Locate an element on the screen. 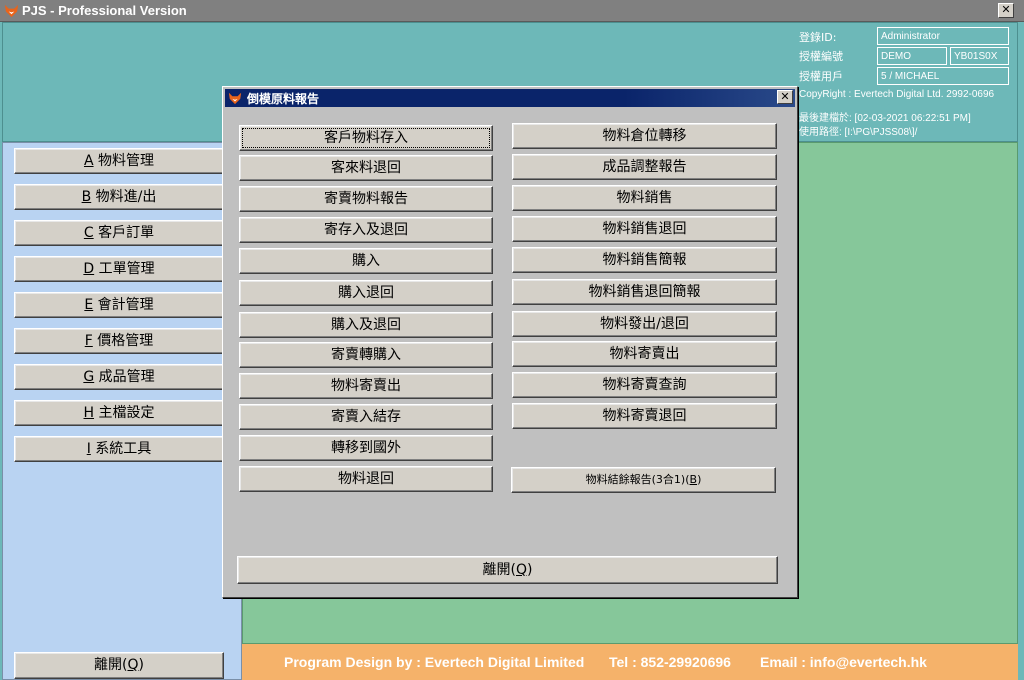 The width and height of the screenshot is (1024, 680). footer-tel-text: Tel : 852-29920696 is located at coordinates (670, 662).